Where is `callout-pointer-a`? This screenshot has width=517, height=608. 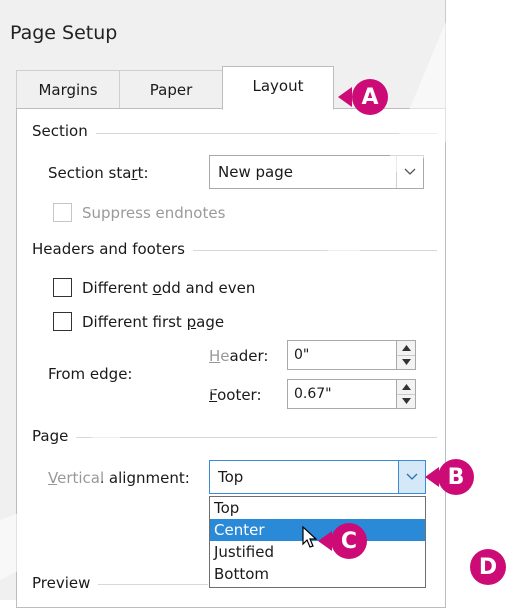 callout-pointer-a is located at coordinates (345, 97).